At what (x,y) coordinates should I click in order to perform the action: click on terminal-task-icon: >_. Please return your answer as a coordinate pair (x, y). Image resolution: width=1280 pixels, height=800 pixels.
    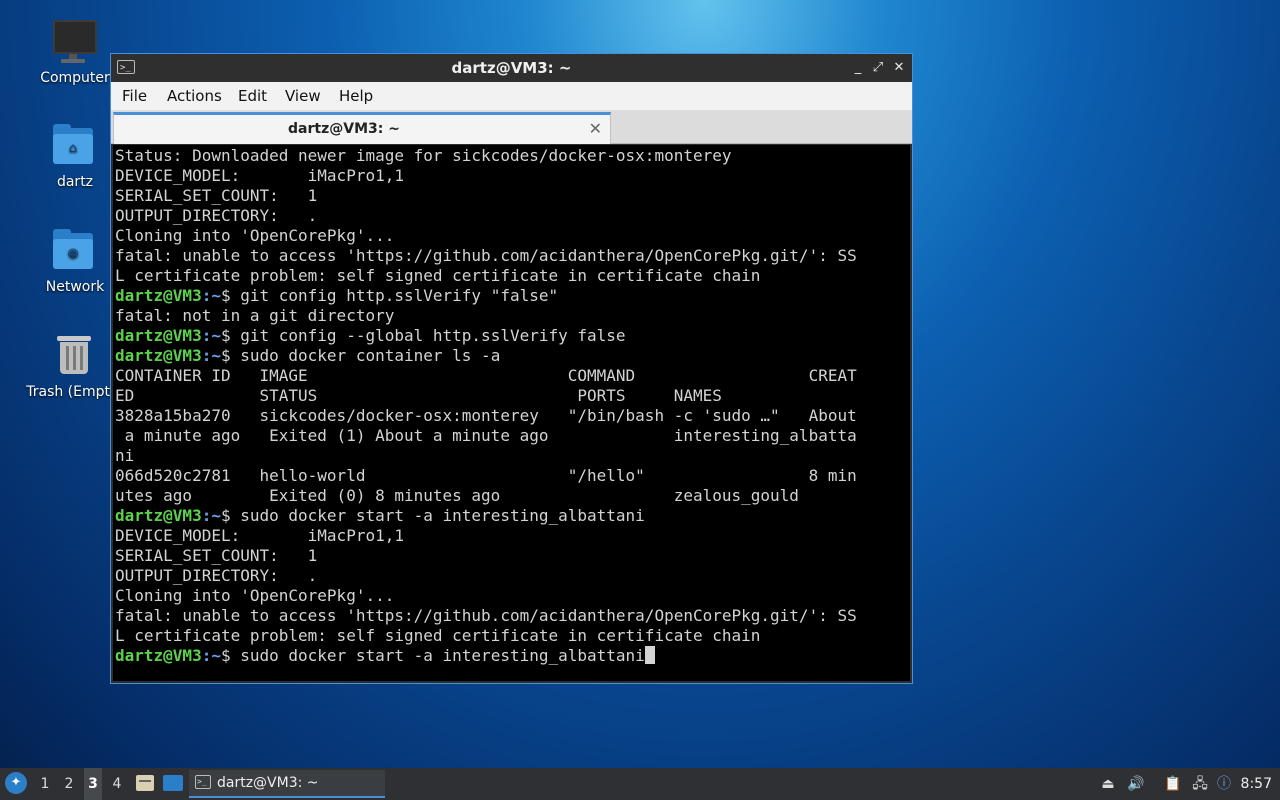
    Looking at the image, I should click on (203, 782).